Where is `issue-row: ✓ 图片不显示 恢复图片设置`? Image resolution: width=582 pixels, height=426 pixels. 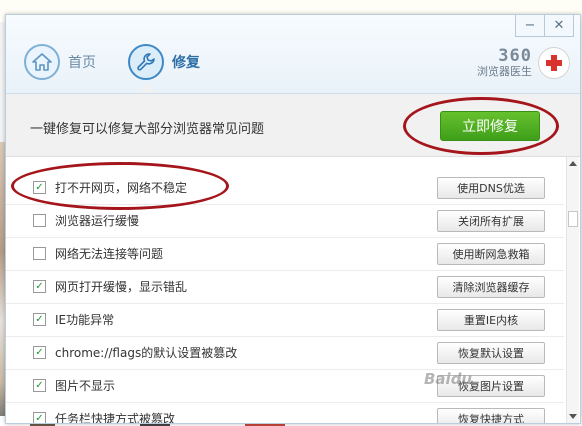
issue-row: ✓ 图片不显示 恢复图片设置 is located at coordinates (285, 386).